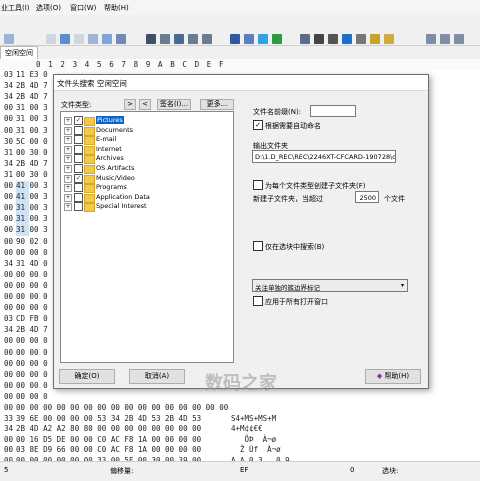  Describe the element at coordinates (389, 39) in the screenshot. I see `bulb-icon` at that location.